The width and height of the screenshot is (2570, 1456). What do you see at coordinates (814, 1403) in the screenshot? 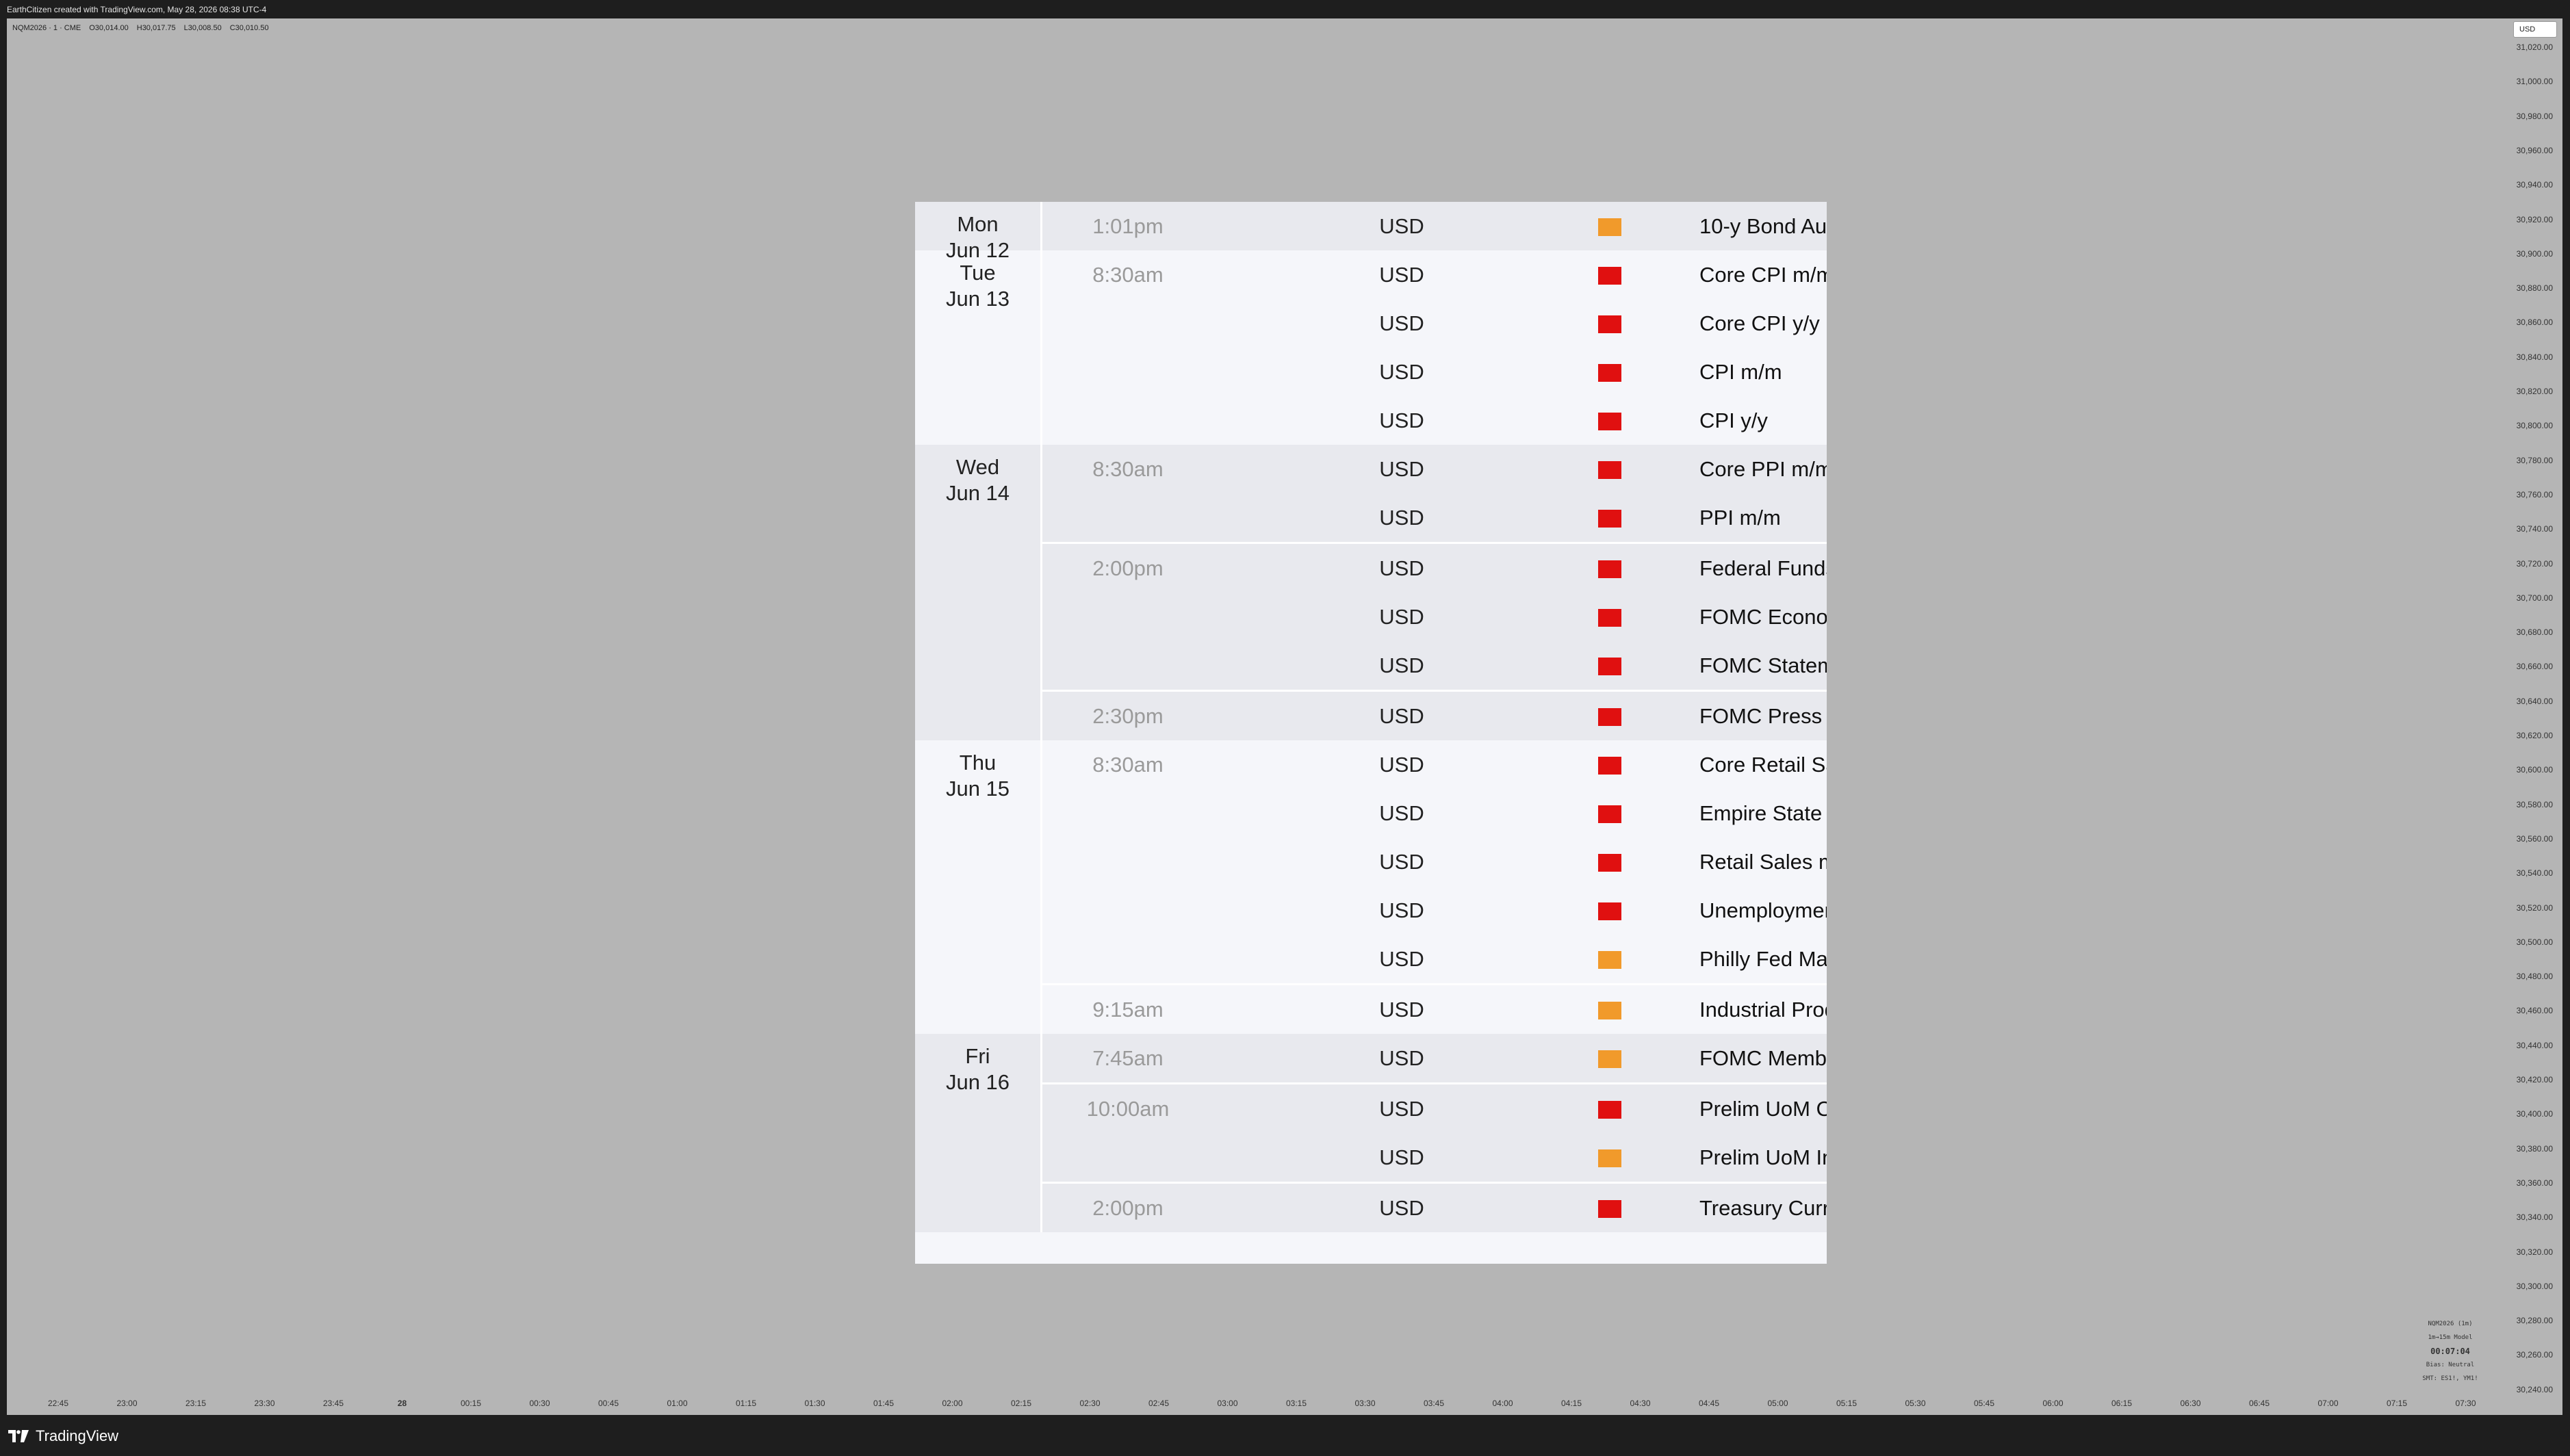
I see `time-tick: 01:30` at bounding box center [814, 1403].